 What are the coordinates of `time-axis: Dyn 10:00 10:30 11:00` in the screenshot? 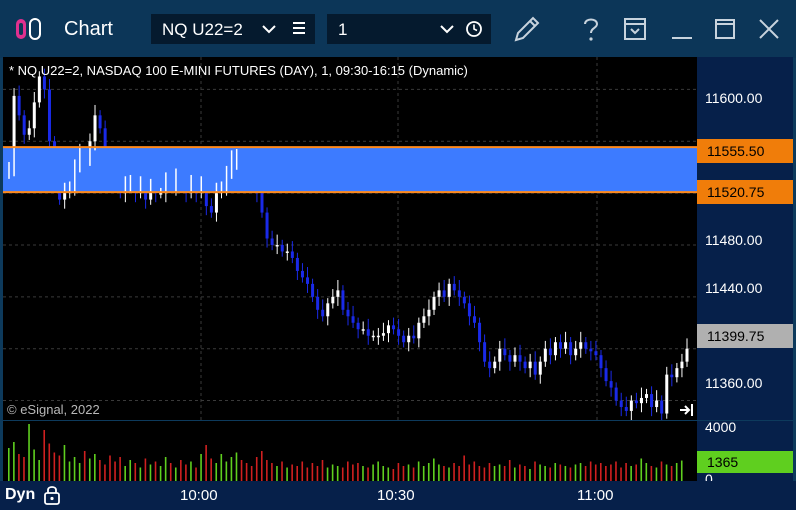 It's located at (398, 495).